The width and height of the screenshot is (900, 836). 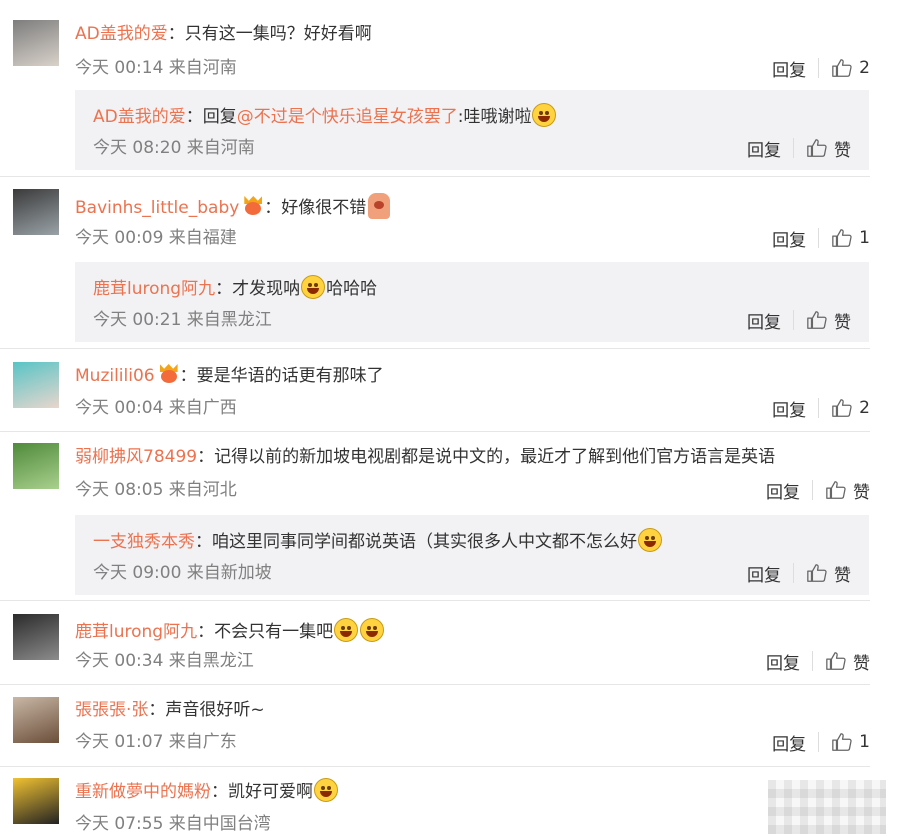 I want to click on reply-meta: 今天 09:00 来自新加坡, so click(x=182, y=573).